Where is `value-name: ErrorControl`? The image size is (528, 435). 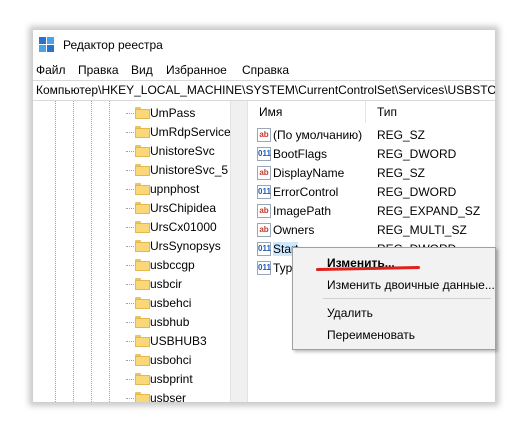 value-name: ErrorControl is located at coordinates (306, 192).